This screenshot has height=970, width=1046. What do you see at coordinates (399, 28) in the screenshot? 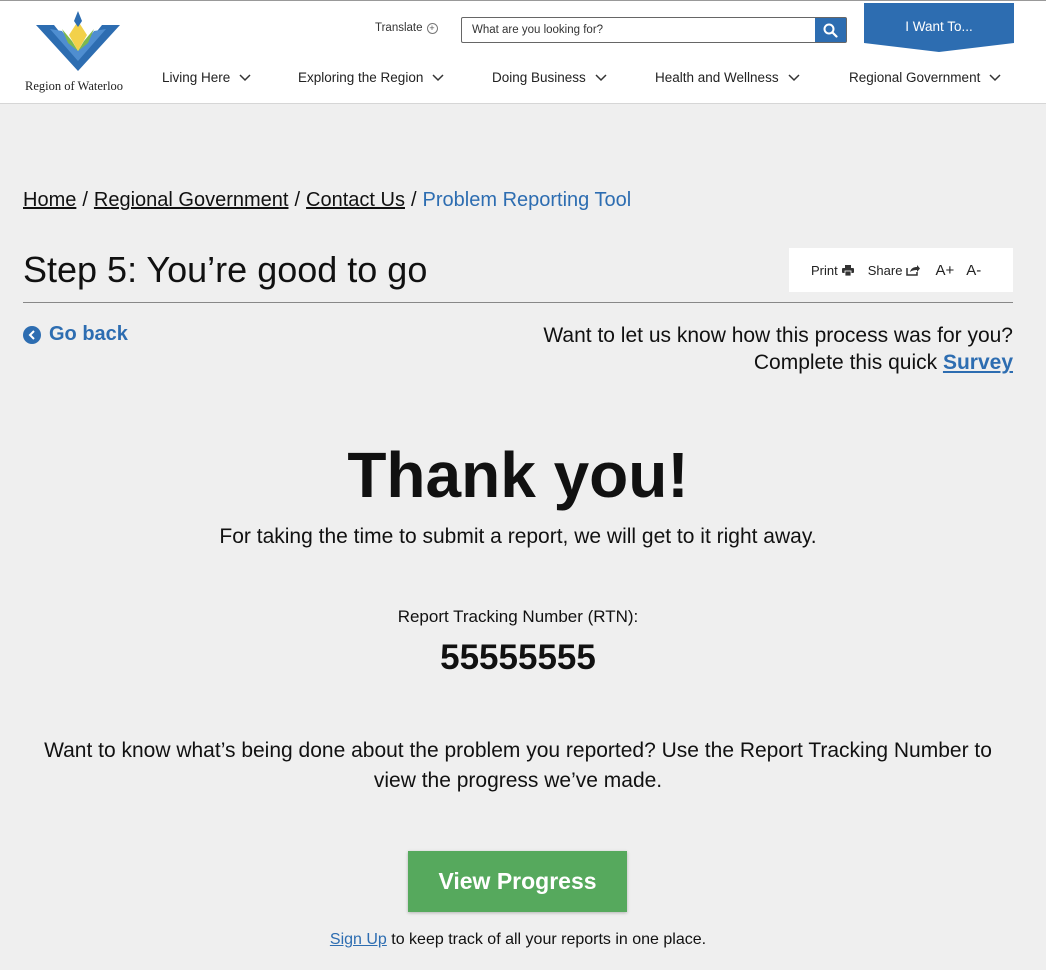
I see `translate-label: Translate` at bounding box center [399, 28].